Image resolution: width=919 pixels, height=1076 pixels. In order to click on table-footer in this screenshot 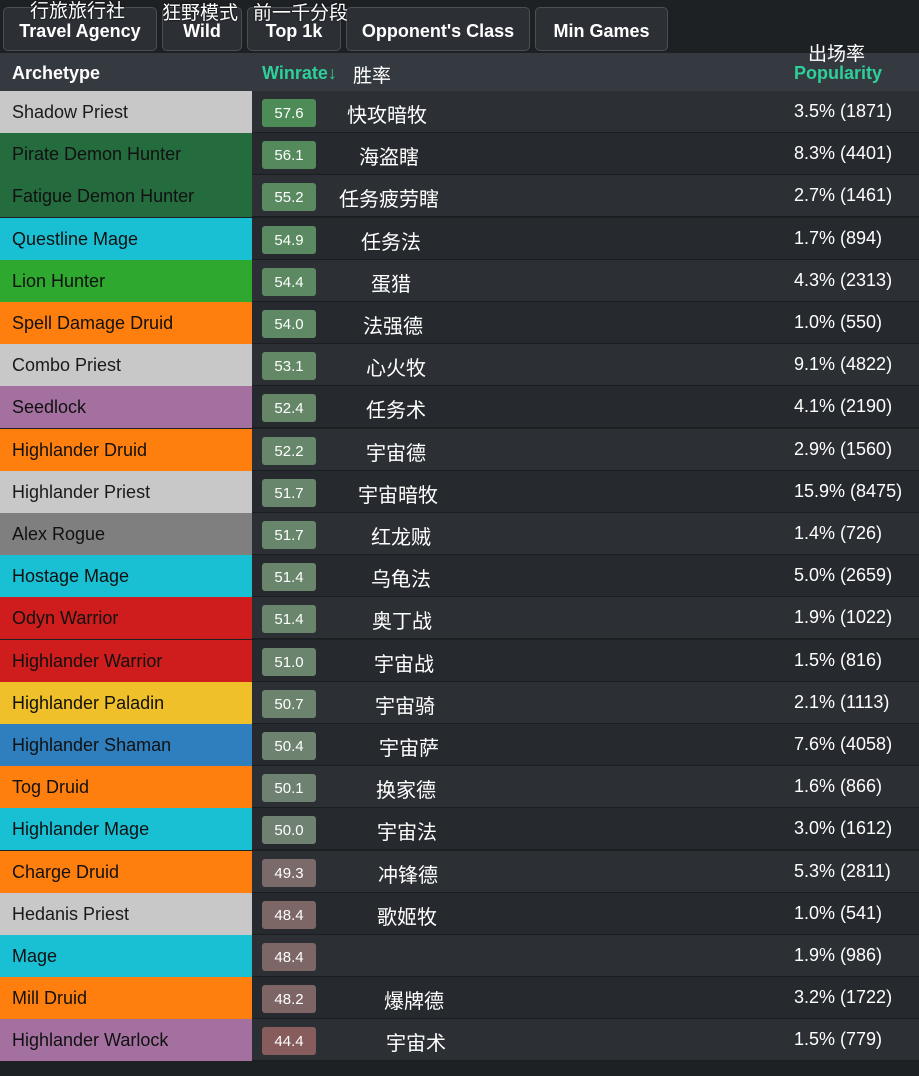, I will do `click(459, 1070)`.